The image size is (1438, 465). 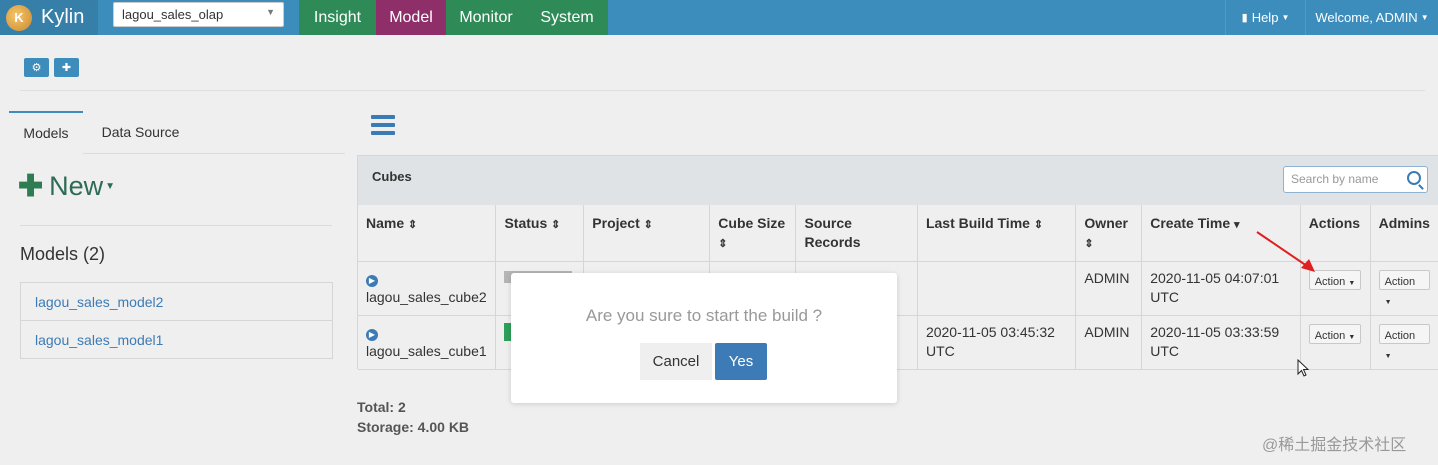 What do you see at coordinates (270, 12) in the screenshot?
I see `chevron-down-icon: ▼` at bounding box center [270, 12].